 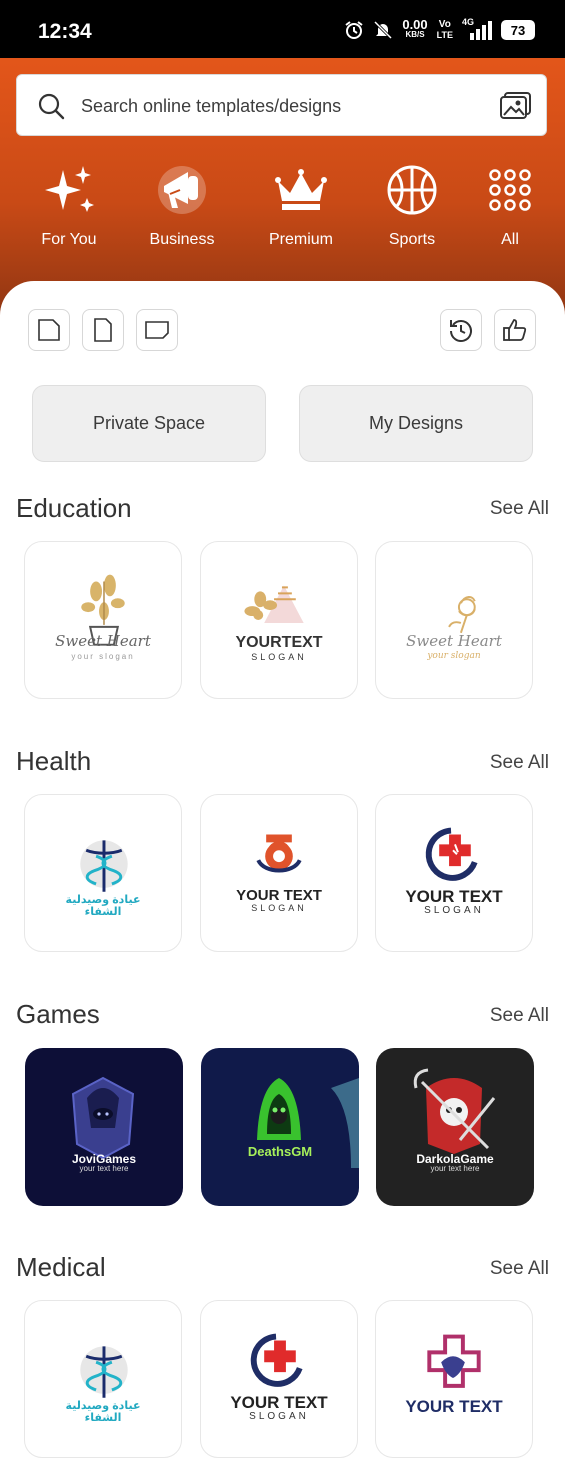 I want to click on kettlebell-logo, so click(x=279, y=853).